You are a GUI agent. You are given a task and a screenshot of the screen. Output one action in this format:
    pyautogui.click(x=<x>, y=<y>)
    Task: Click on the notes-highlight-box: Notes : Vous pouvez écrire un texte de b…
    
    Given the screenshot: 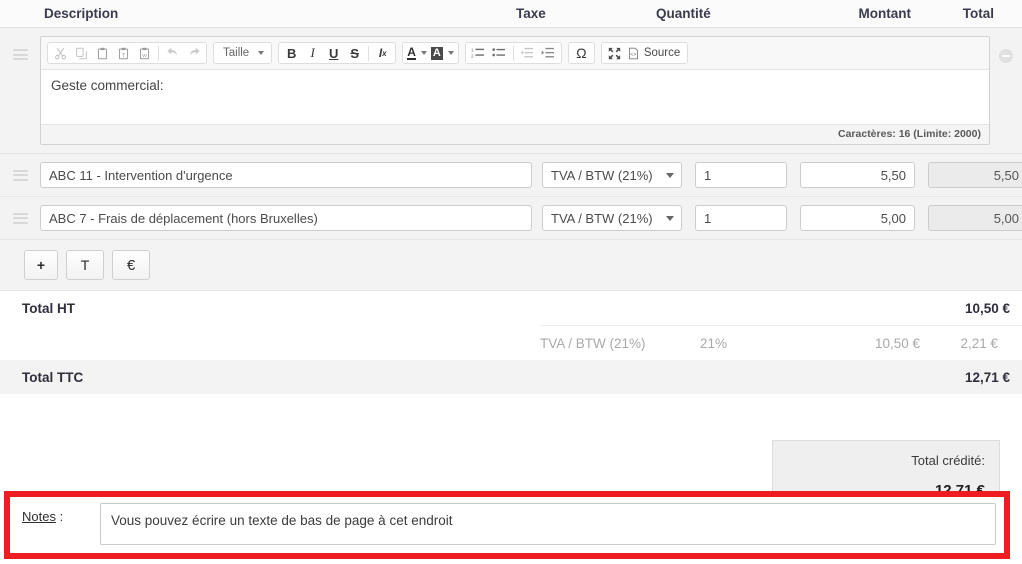 What is the action you would take?
    pyautogui.click(x=507, y=525)
    